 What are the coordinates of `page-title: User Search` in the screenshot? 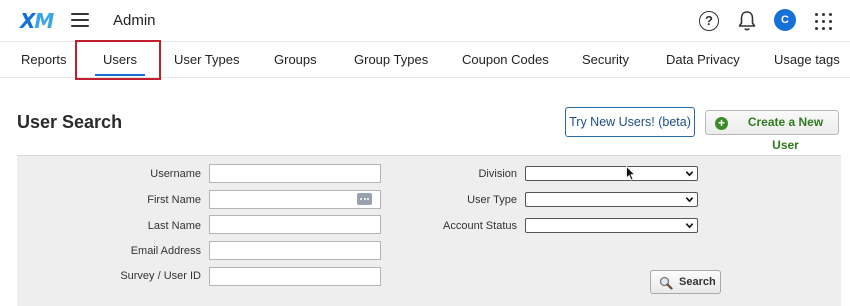 It's located at (70, 122).